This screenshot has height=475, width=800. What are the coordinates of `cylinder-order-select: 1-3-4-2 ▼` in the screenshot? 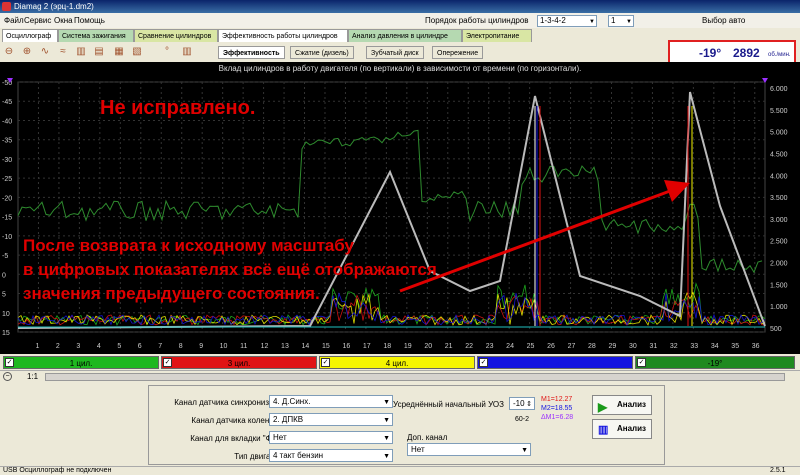 It's located at (567, 21).